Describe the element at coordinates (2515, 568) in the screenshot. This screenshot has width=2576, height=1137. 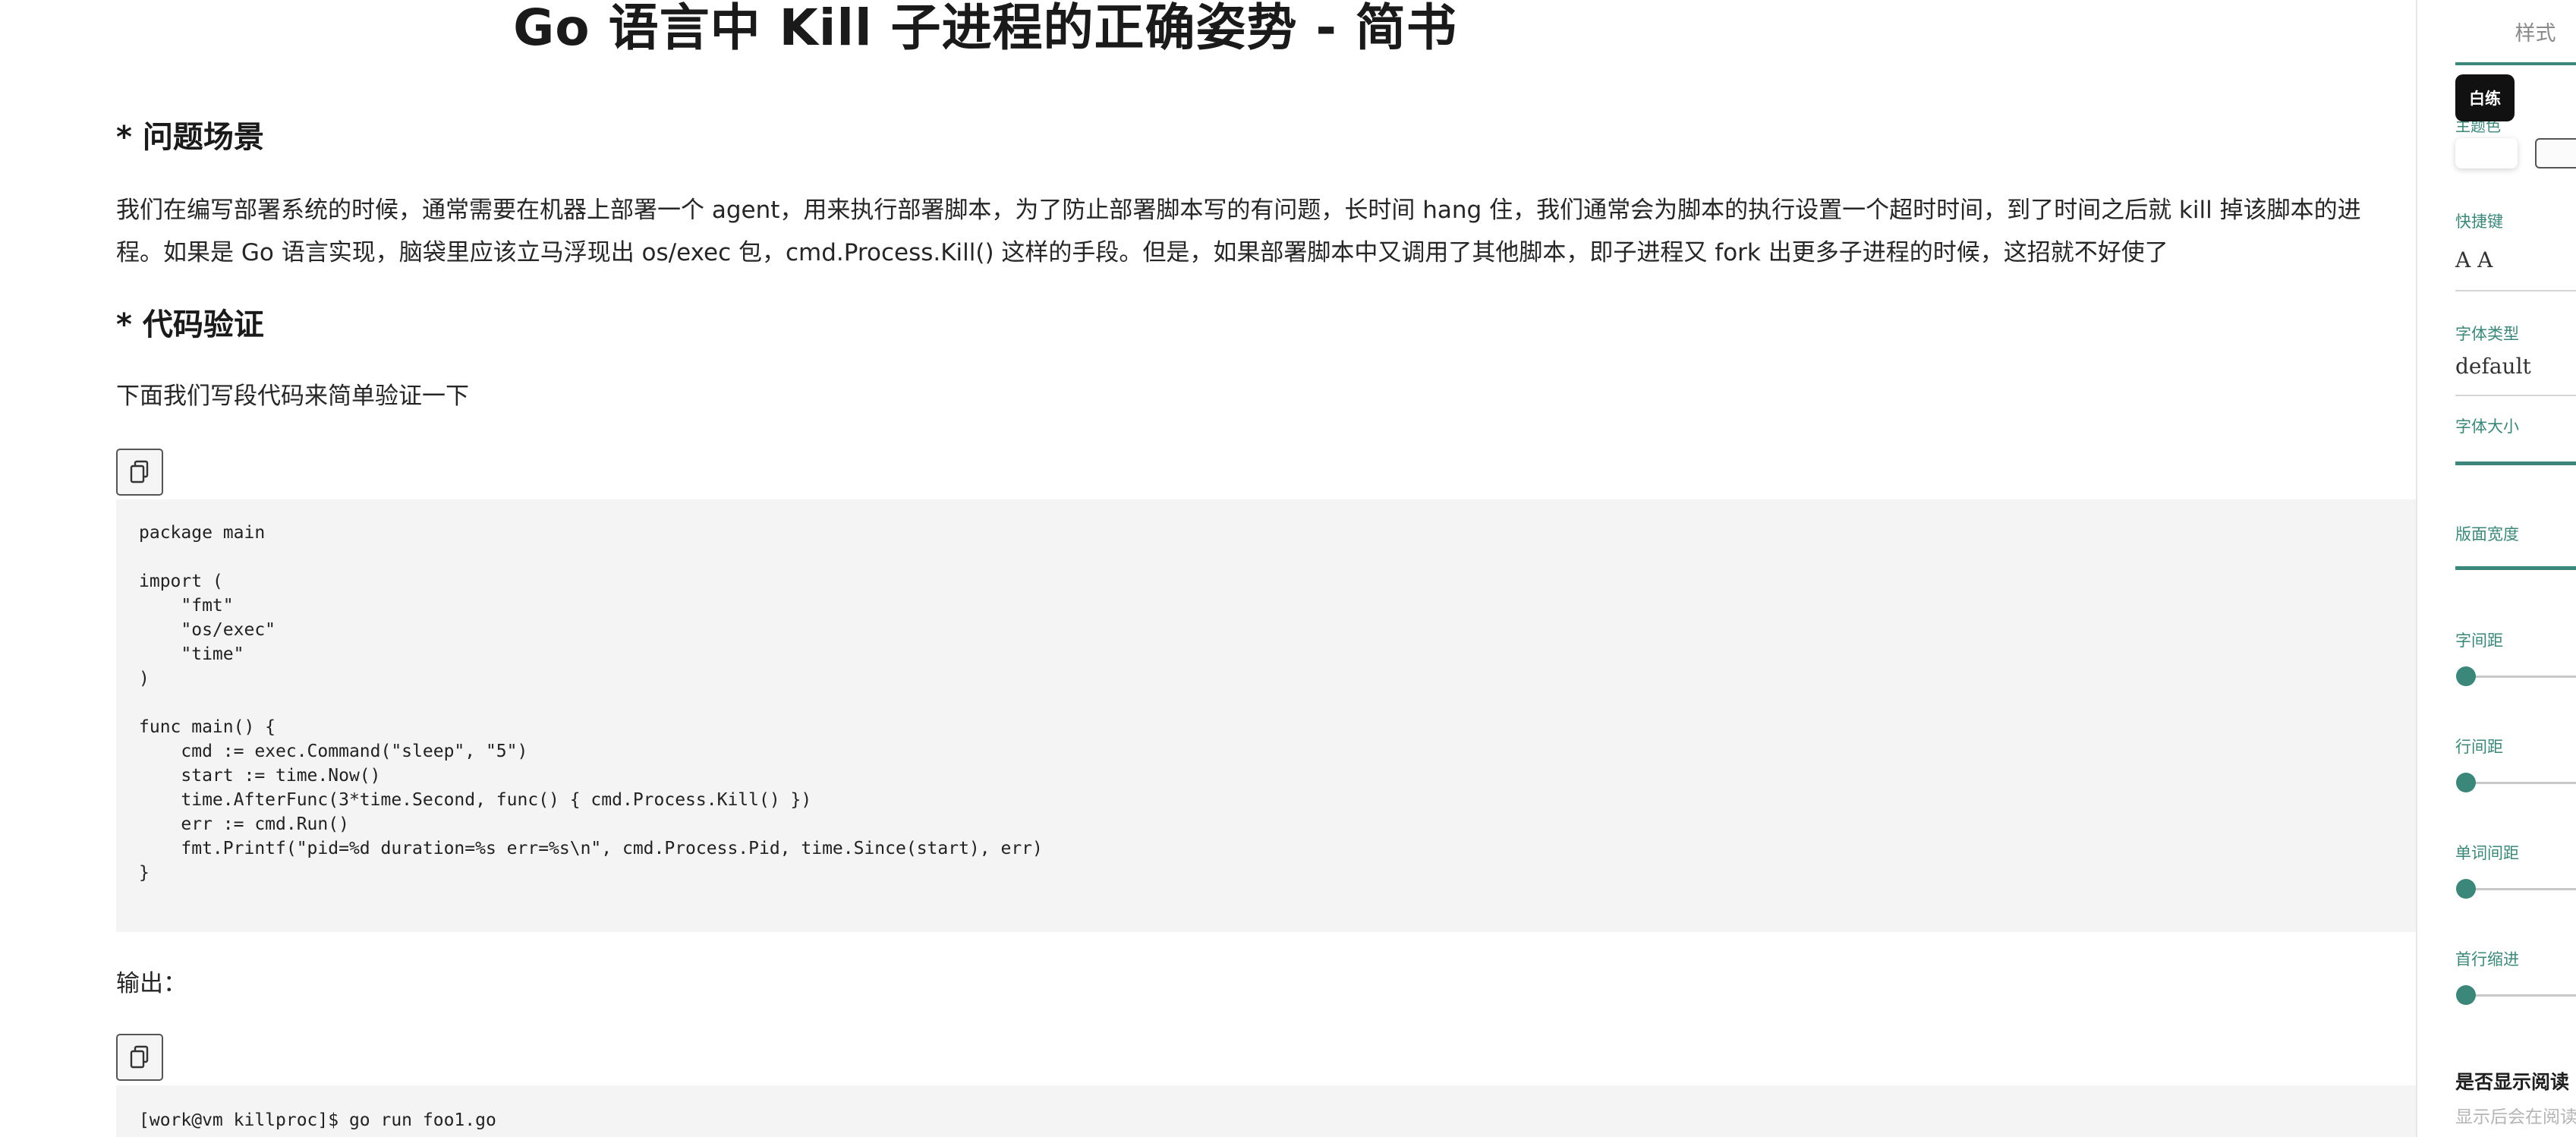
I see `page-width-bar` at that location.